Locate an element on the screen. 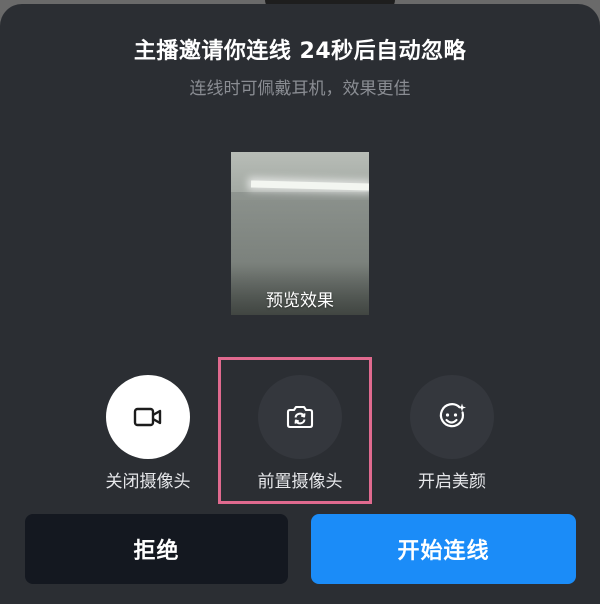 The image size is (600, 604). invite-title: 主播邀请你连线 24秒后自动忽略 is located at coordinates (300, 51).